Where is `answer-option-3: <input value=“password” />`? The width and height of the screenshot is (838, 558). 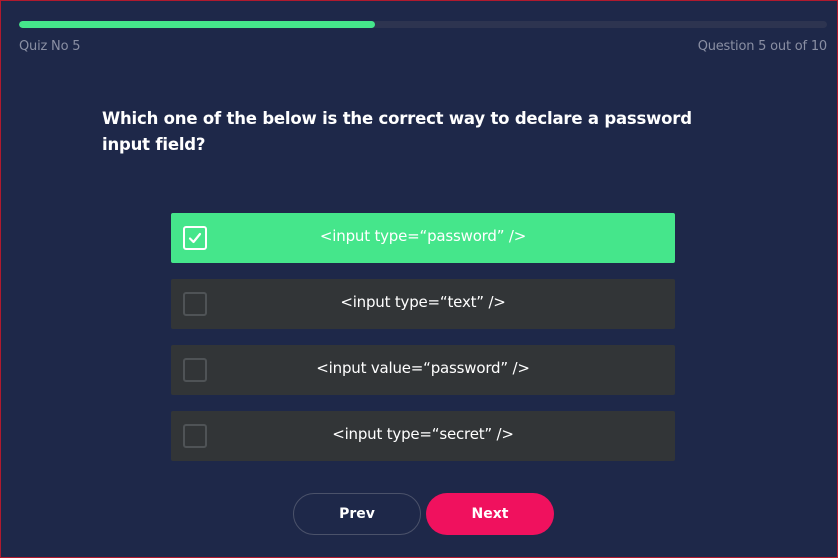 answer-option-3: <input value=“password” /> is located at coordinates (423, 370).